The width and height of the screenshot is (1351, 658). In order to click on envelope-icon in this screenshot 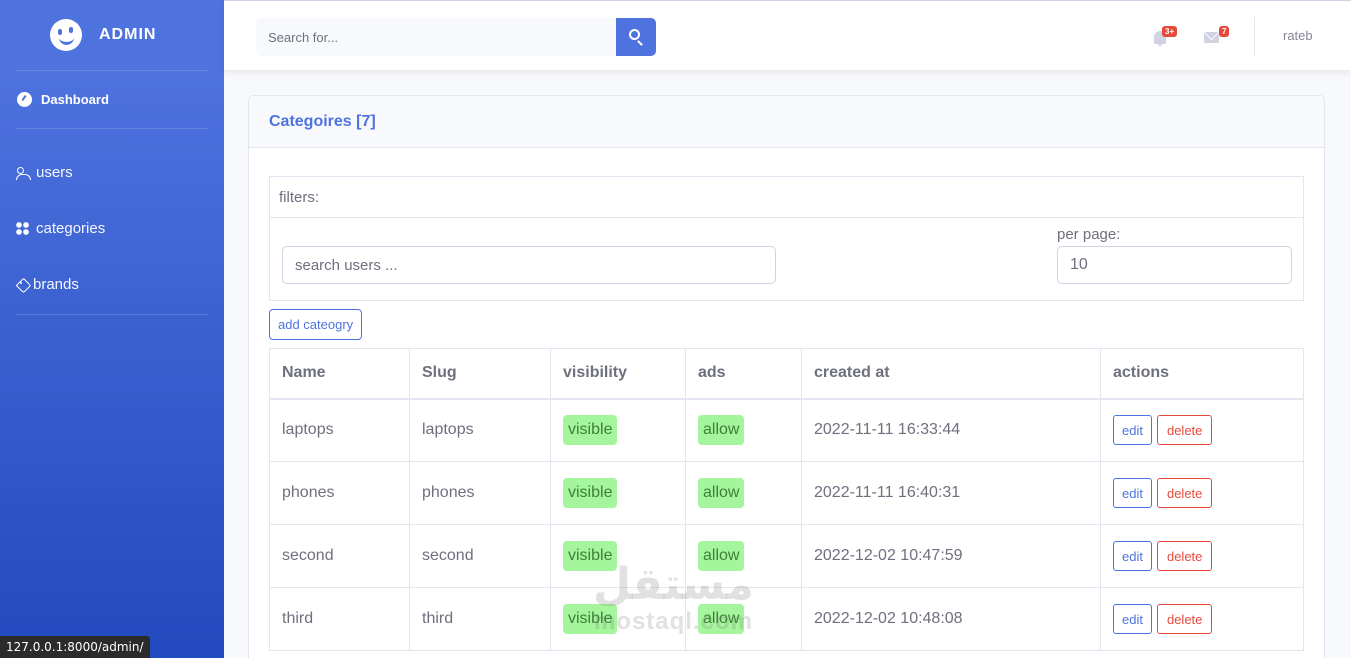, I will do `click(1211, 37)`.